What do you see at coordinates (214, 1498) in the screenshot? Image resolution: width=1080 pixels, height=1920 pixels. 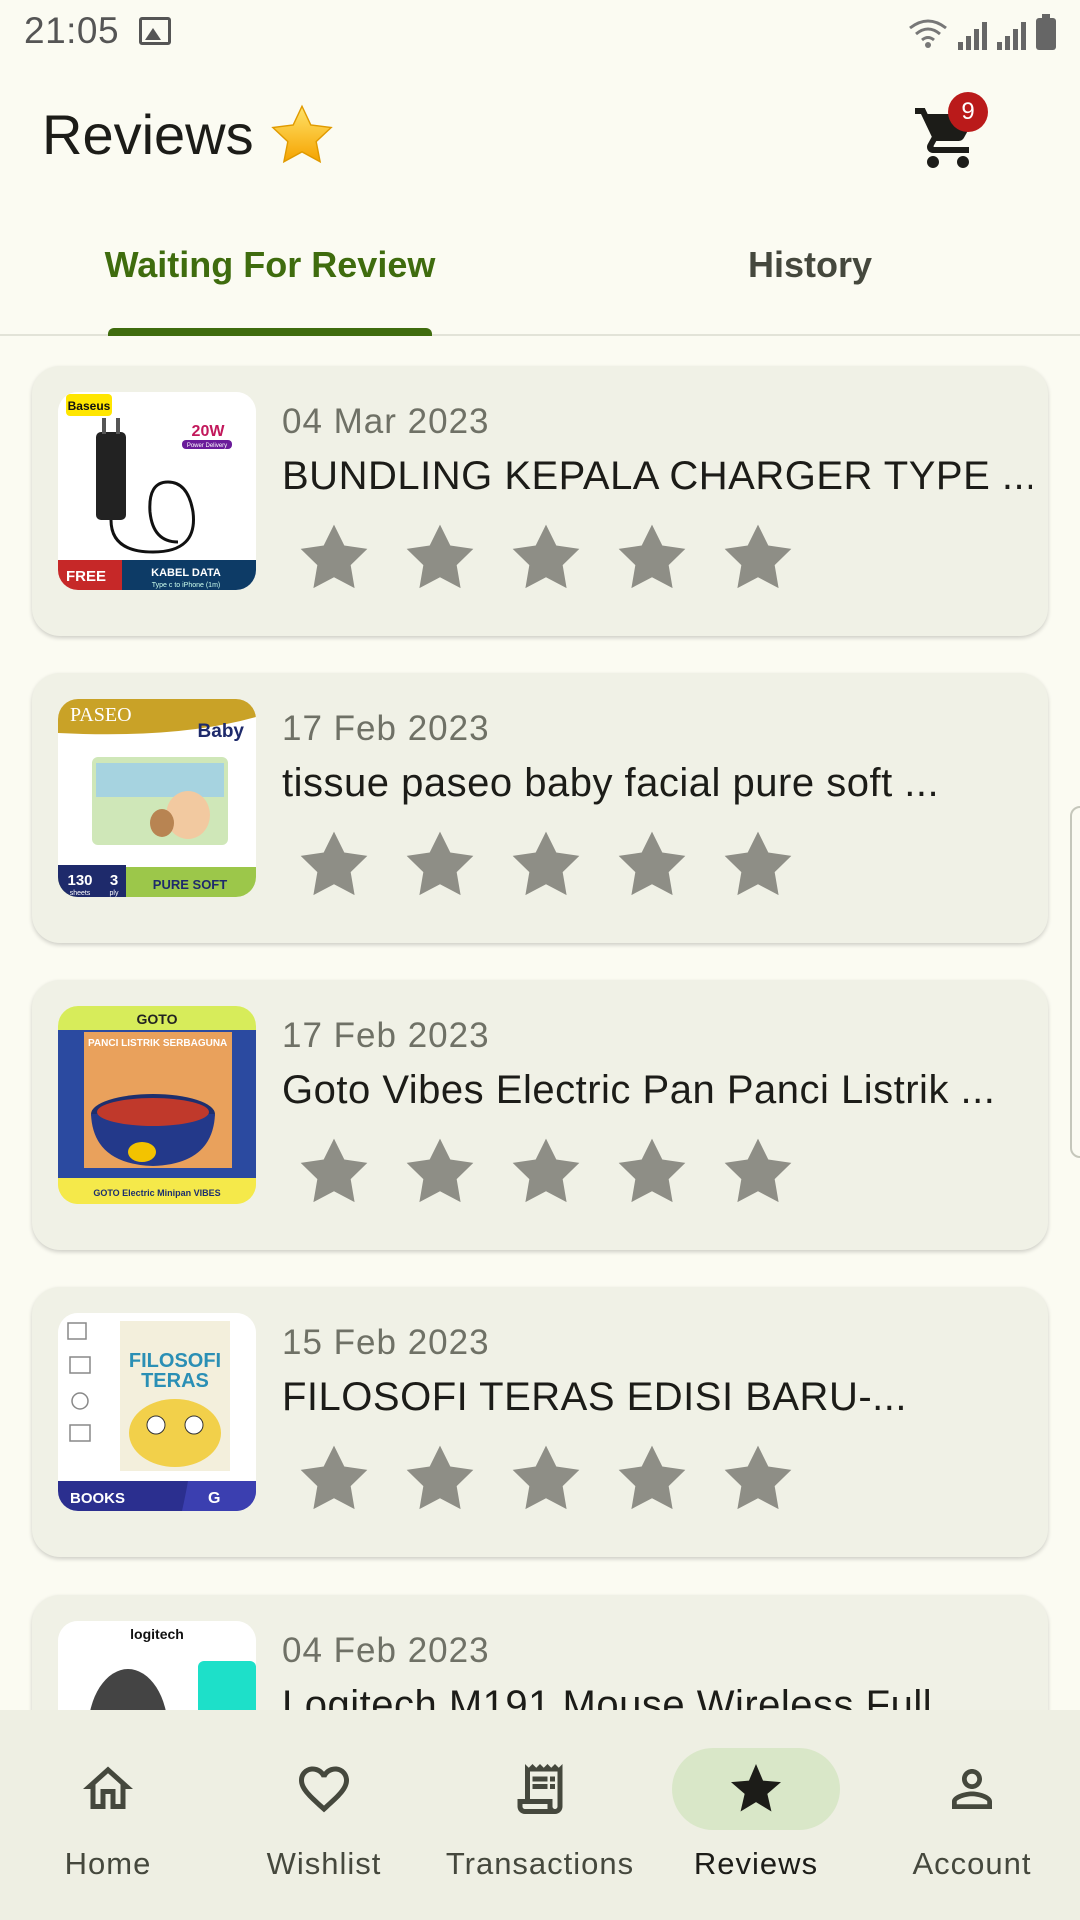 I see `thumb-logo: G` at bounding box center [214, 1498].